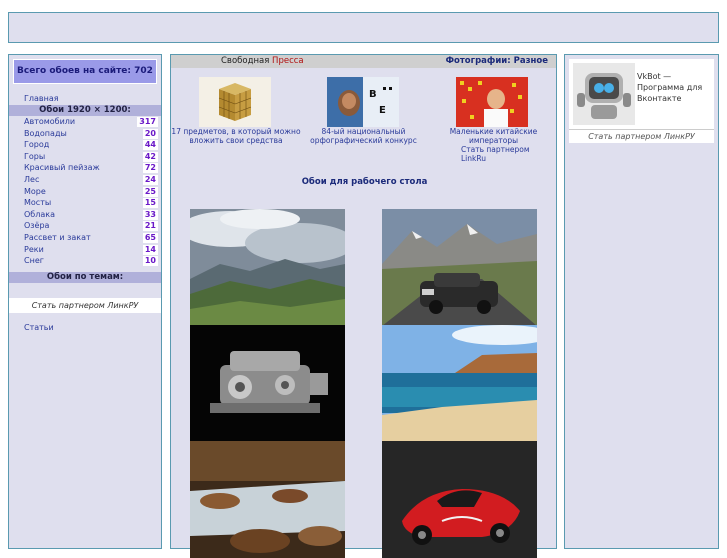 This screenshot has width=727, height=558. Describe the element at coordinates (85, 226) in the screenshot. I see `category-item-lakes: Озёра 21` at that location.